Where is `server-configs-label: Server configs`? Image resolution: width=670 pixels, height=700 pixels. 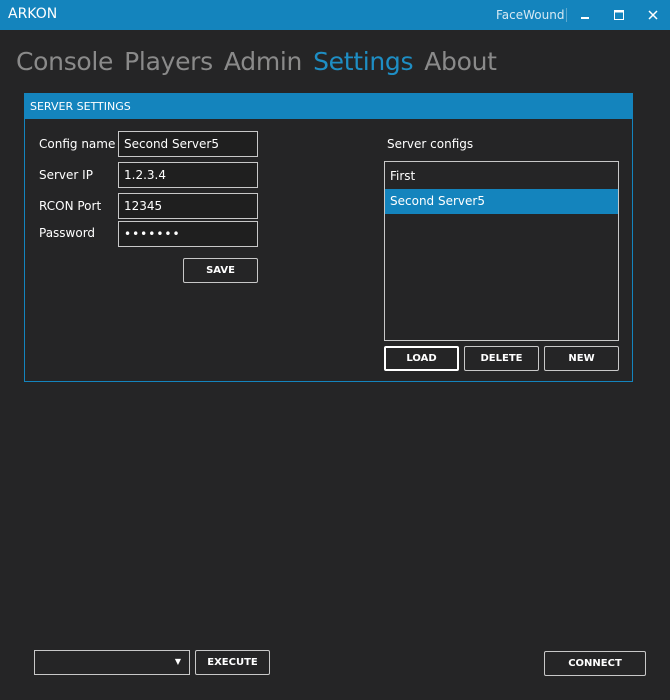
server-configs-label: Server configs is located at coordinates (430, 144).